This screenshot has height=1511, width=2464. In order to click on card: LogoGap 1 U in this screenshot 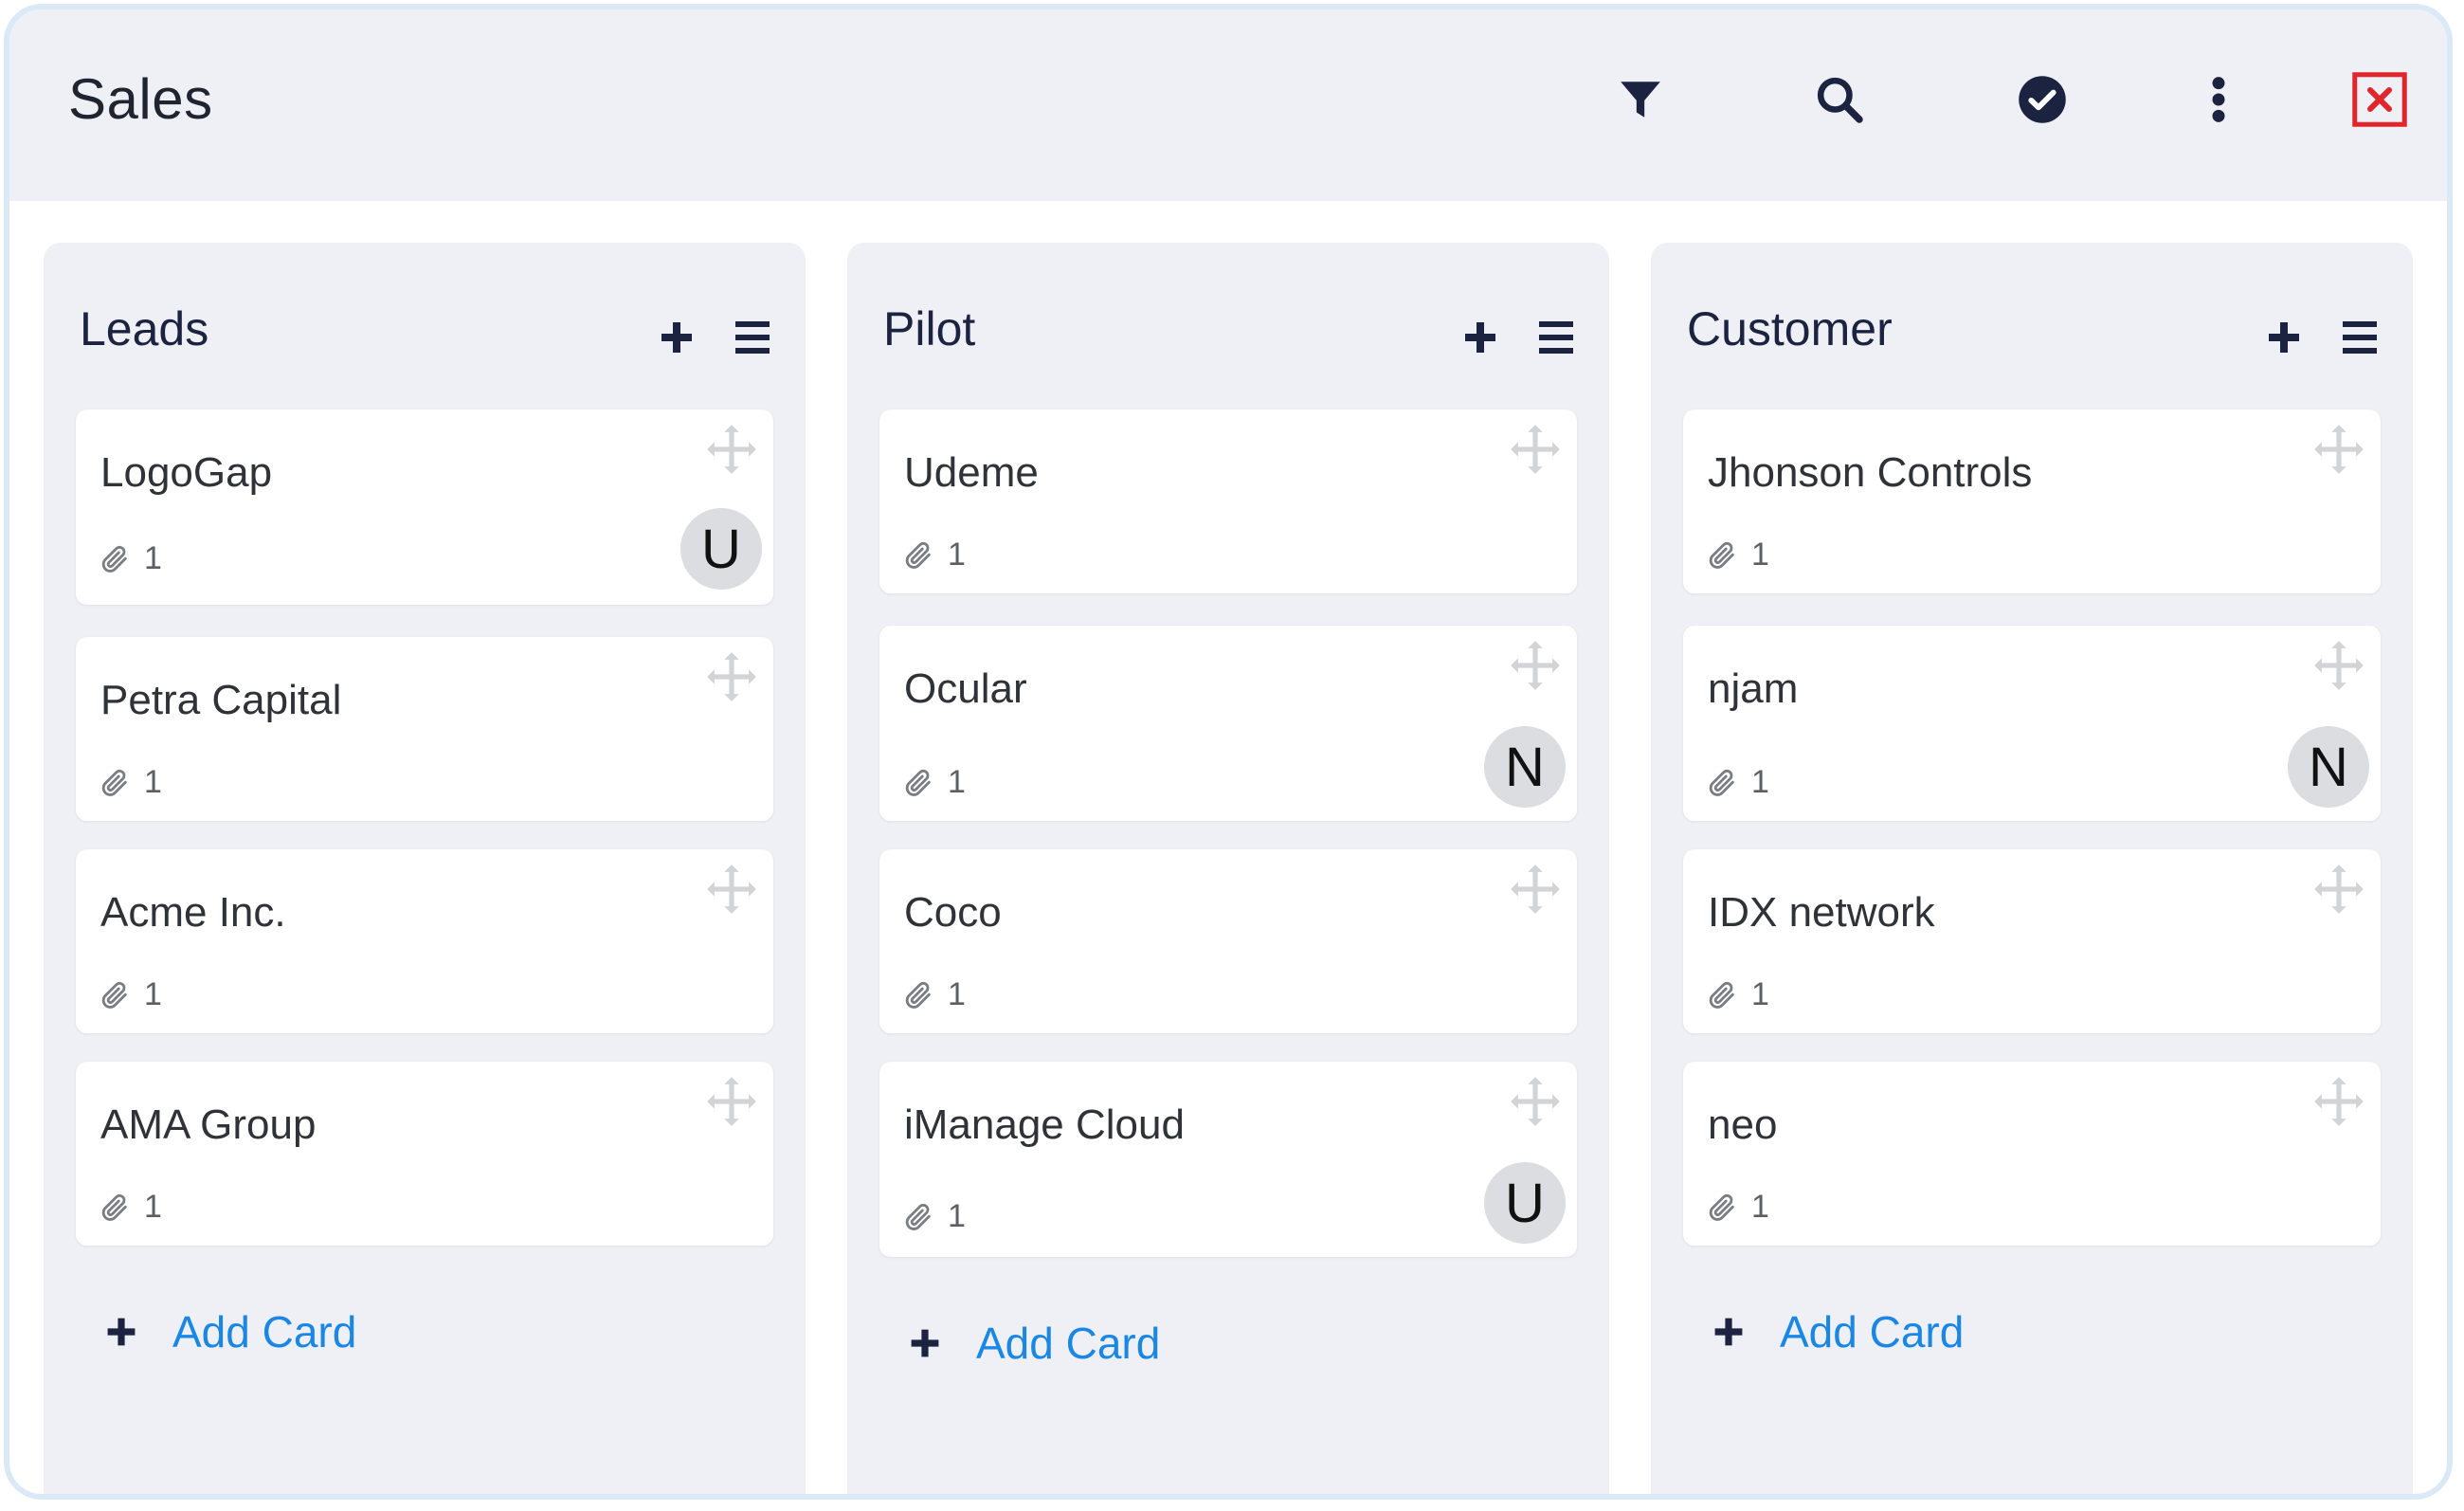, I will do `click(425, 507)`.